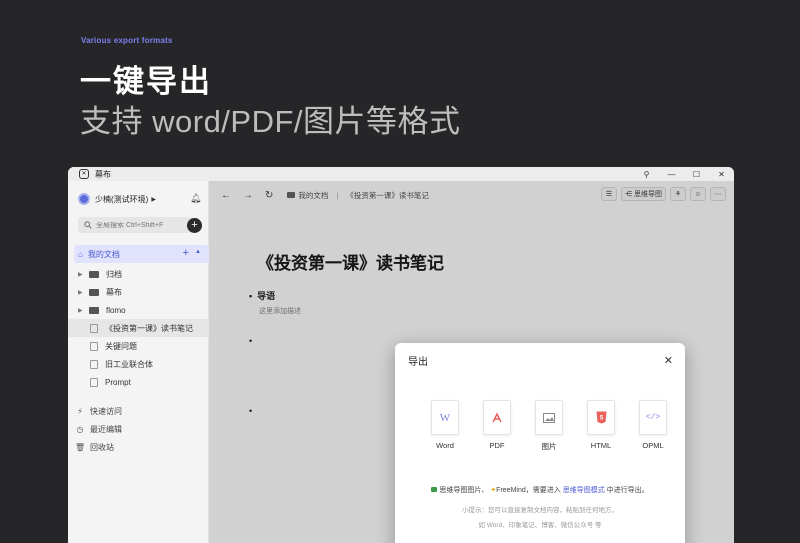 This screenshot has height=543, width=800. I want to click on avatar, so click(84, 199).